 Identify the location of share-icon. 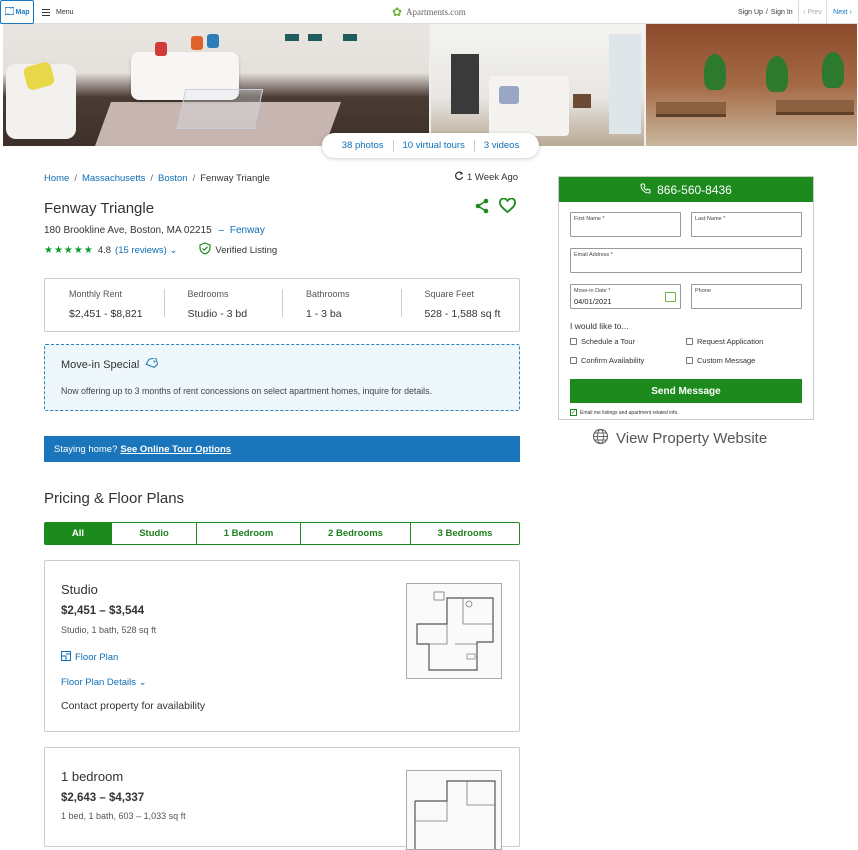
(482, 206).